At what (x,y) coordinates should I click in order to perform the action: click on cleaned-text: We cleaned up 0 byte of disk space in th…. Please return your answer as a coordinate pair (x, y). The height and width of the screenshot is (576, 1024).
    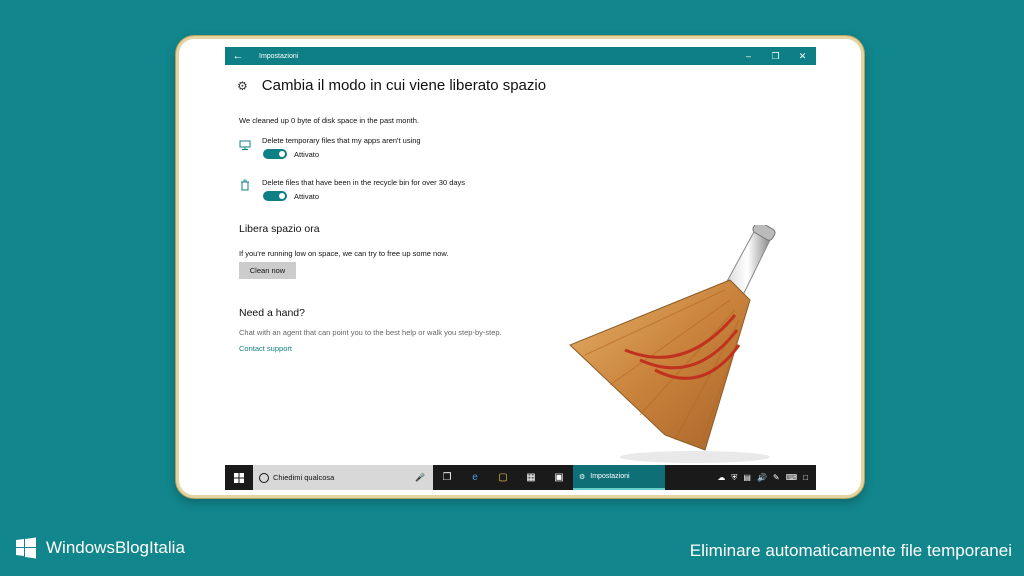
    Looking at the image, I should click on (329, 120).